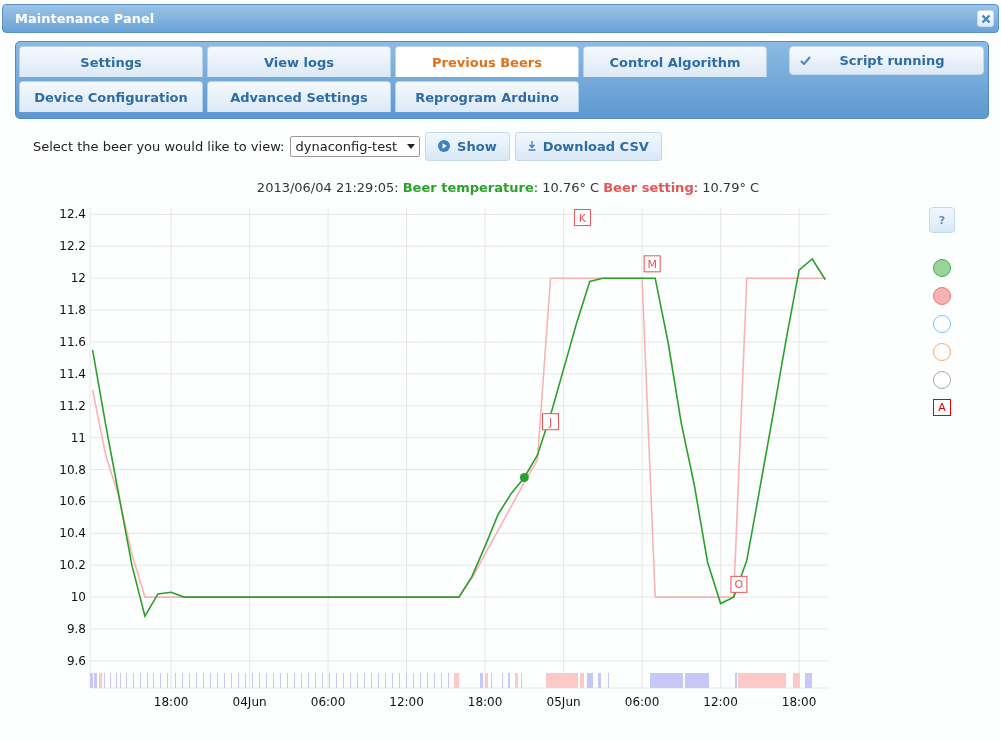 The height and width of the screenshot is (741, 1001). I want to click on series-name: Beer temperature, so click(468, 187).